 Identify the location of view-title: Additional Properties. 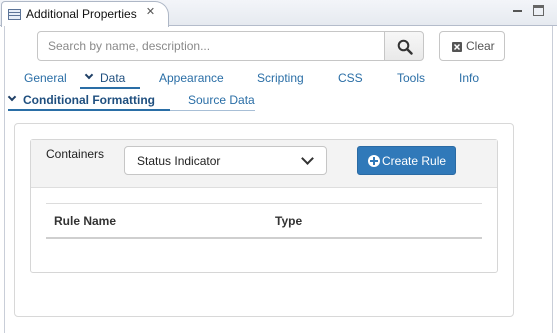
(81, 14).